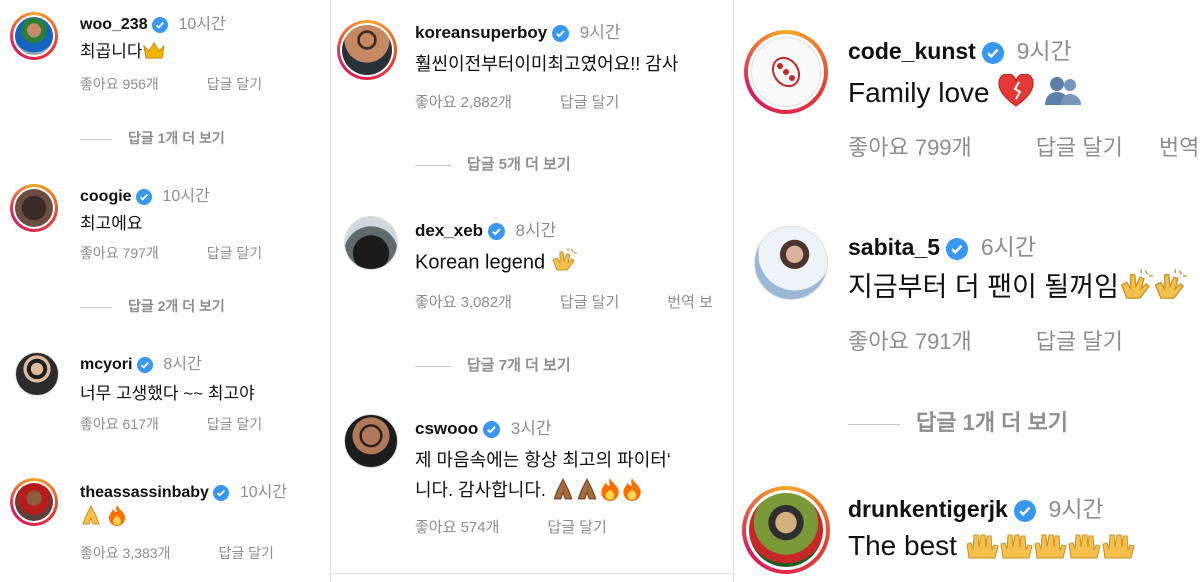  I want to click on comment-body: Korean legend, so click(480, 262).